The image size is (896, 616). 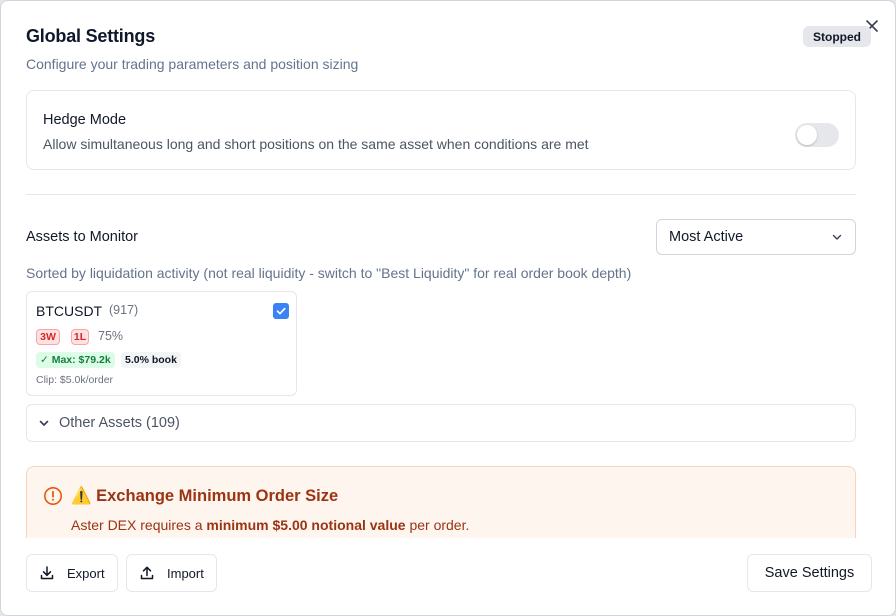 What do you see at coordinates (205, 496) in the screenshot?
I see `warning-title: ⚠️ Exchange Minimum Order Size` at bounding box center [205, 496].